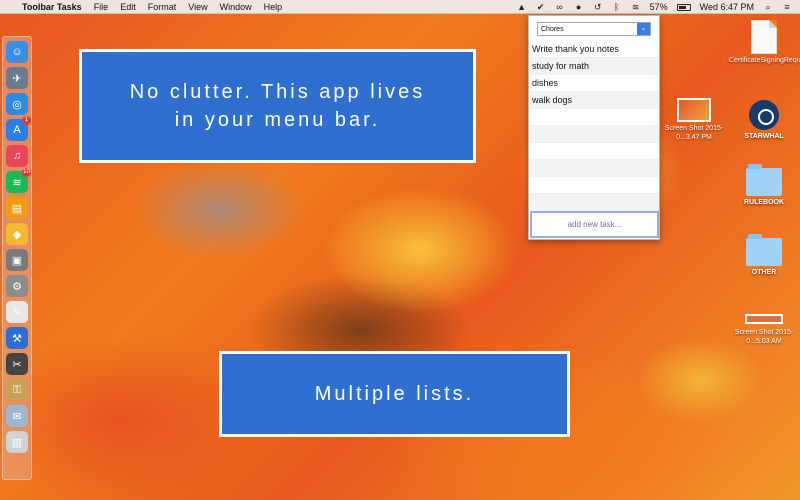  What do you see at coordinates (764, 37) in the screenshot?
I see `document-icon` at bounding box center [764, 37].